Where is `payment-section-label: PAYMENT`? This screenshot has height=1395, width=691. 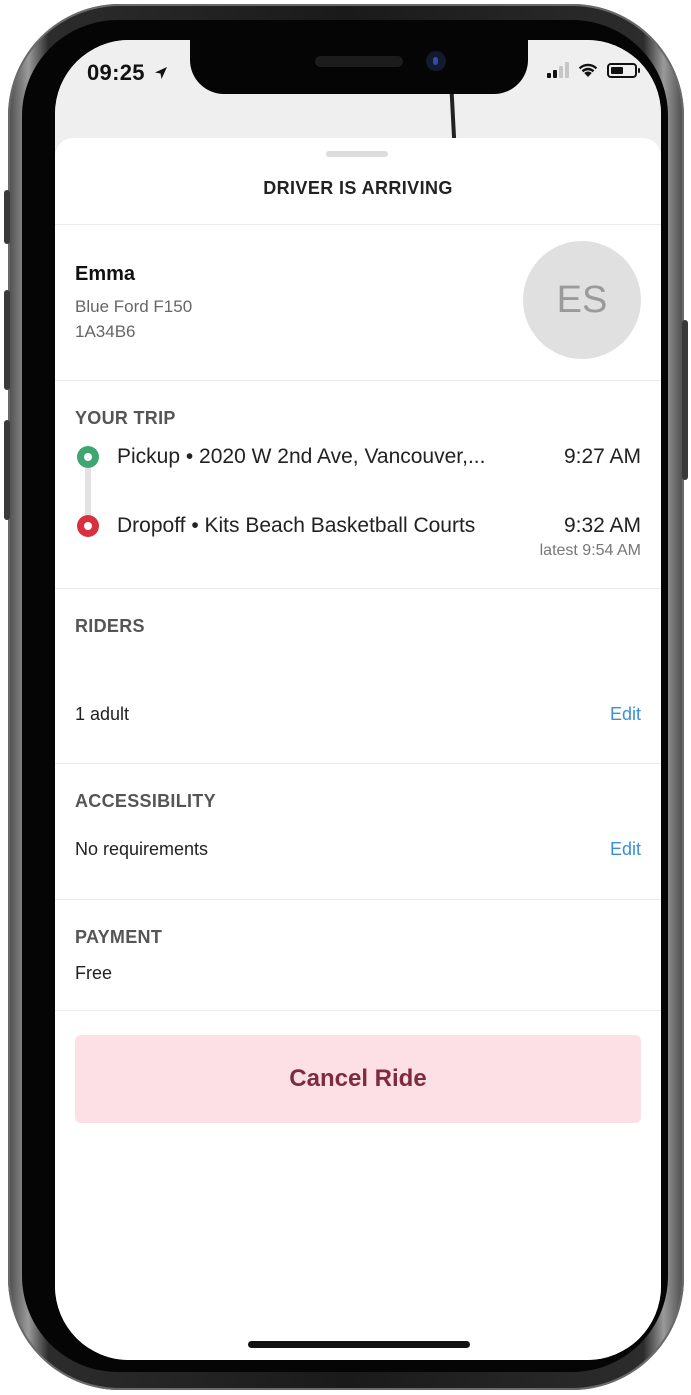
payment-section-label: PAYMENT is located at coordinates (119, 937).